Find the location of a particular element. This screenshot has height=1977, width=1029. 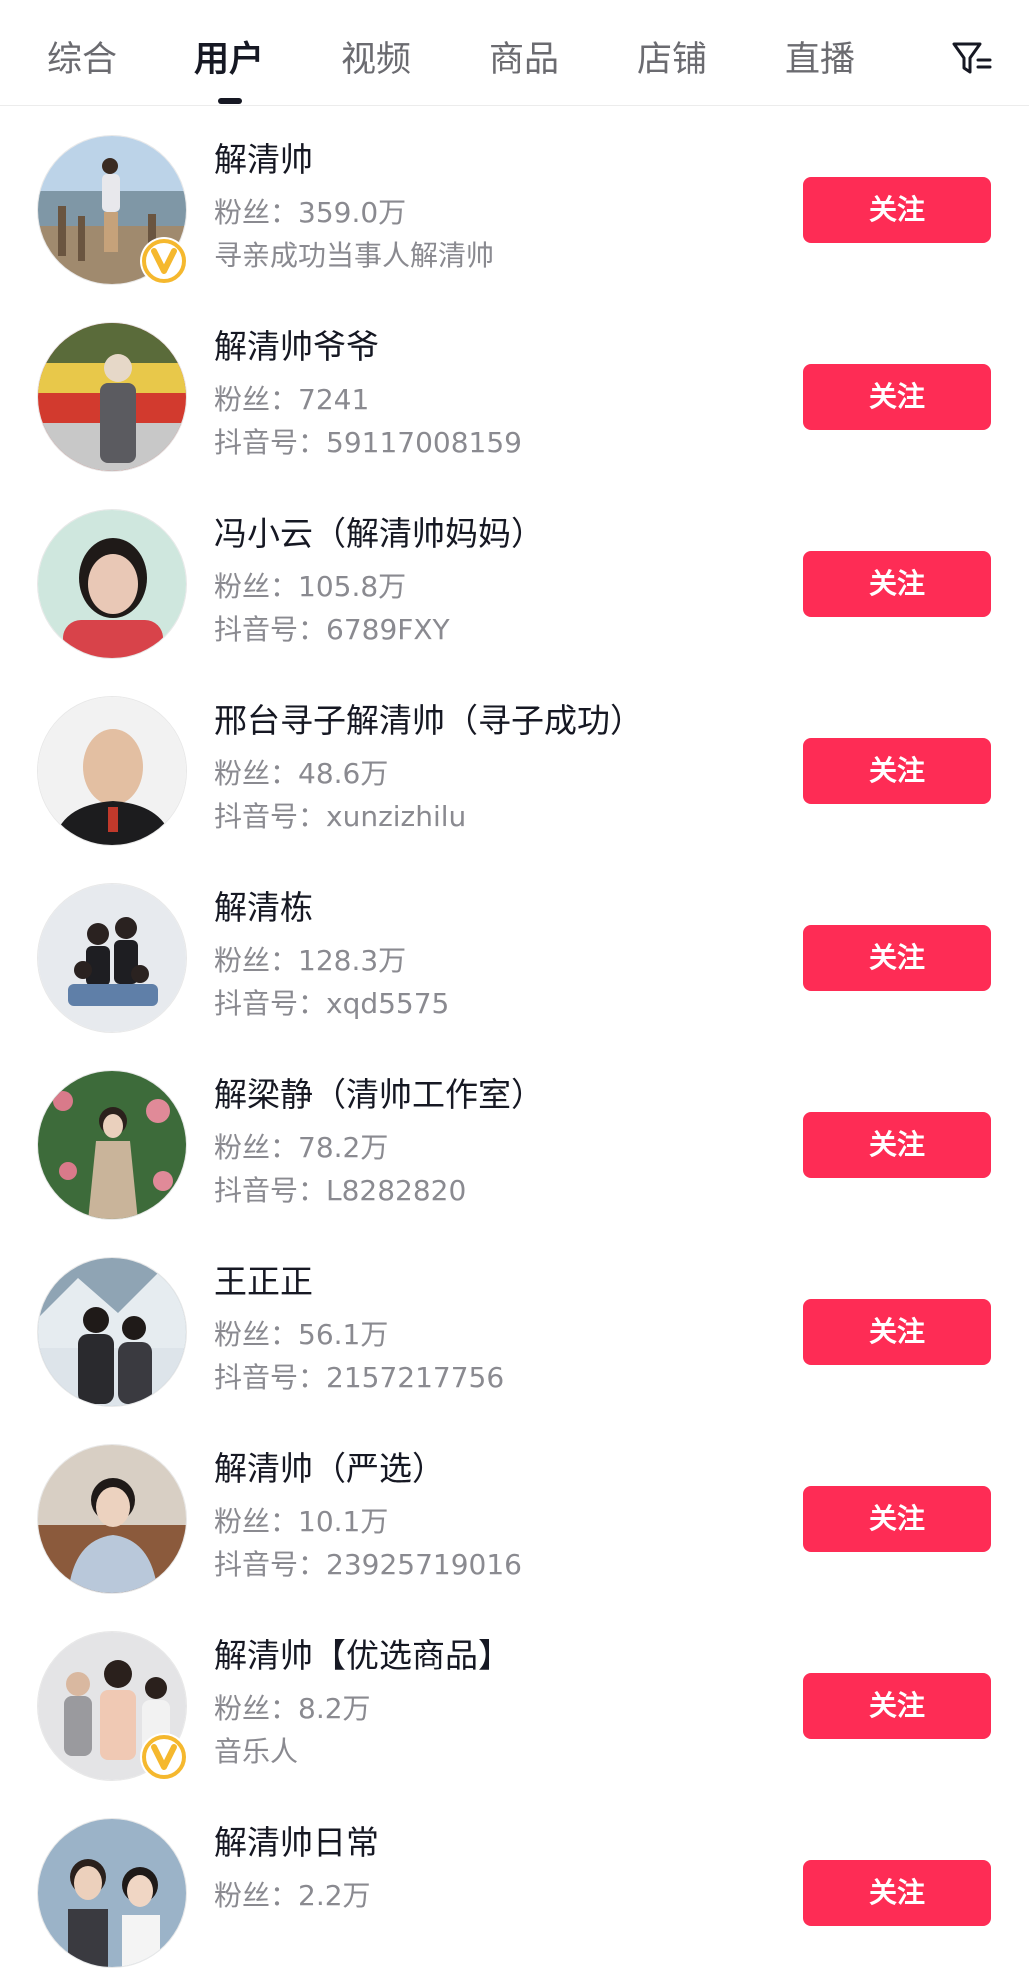

follower-count: 粉丝：48.6万 is located at coordinates (301, 774).